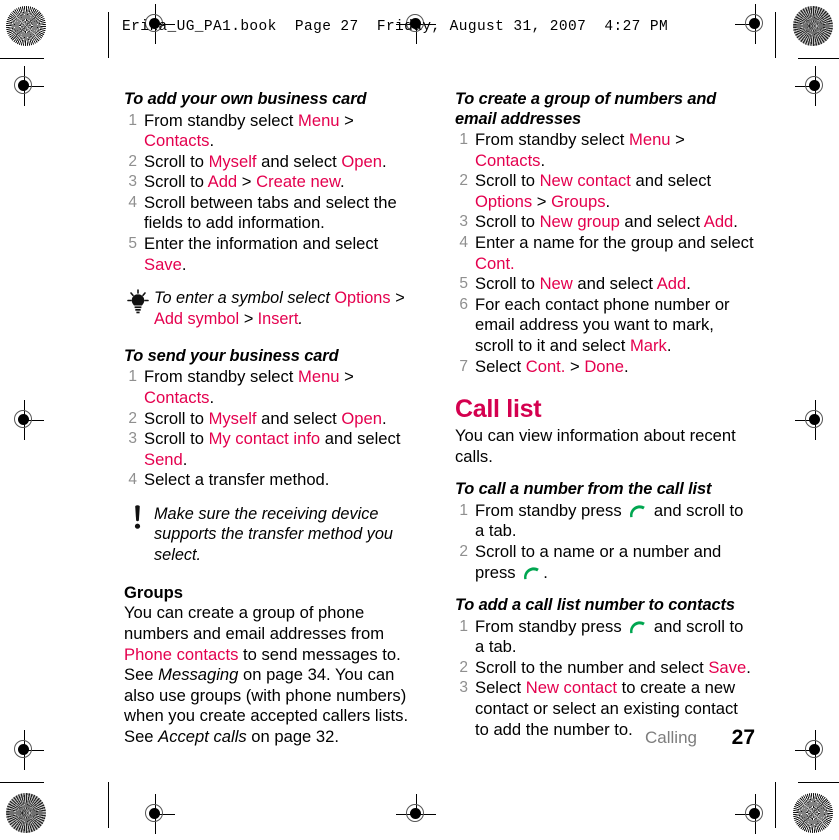 Image resolution: width=839 pixels, height=840 pixels. What do you see at coordinates (234, 182) in the screenshot?
I see `step-item: Scroll to Add > Create new.` at bounding box center [234, 182].